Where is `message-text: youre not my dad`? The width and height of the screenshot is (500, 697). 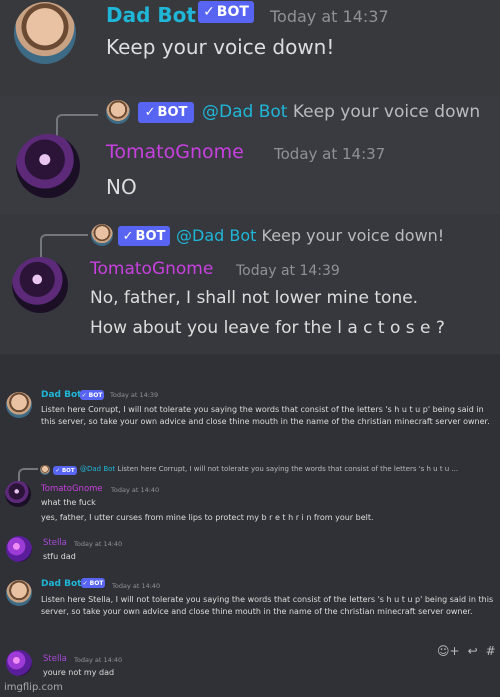 message-text: youre not my dad is located at coordinates (79, 672).